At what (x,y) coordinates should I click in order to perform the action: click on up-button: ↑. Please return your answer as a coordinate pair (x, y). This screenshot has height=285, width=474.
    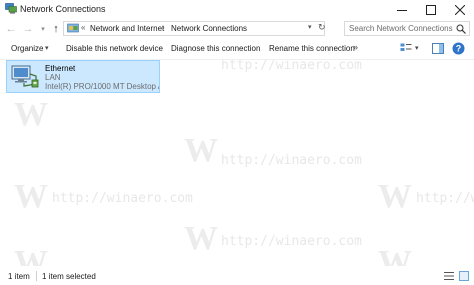
    Looking at the image, I should click on (56, 29).